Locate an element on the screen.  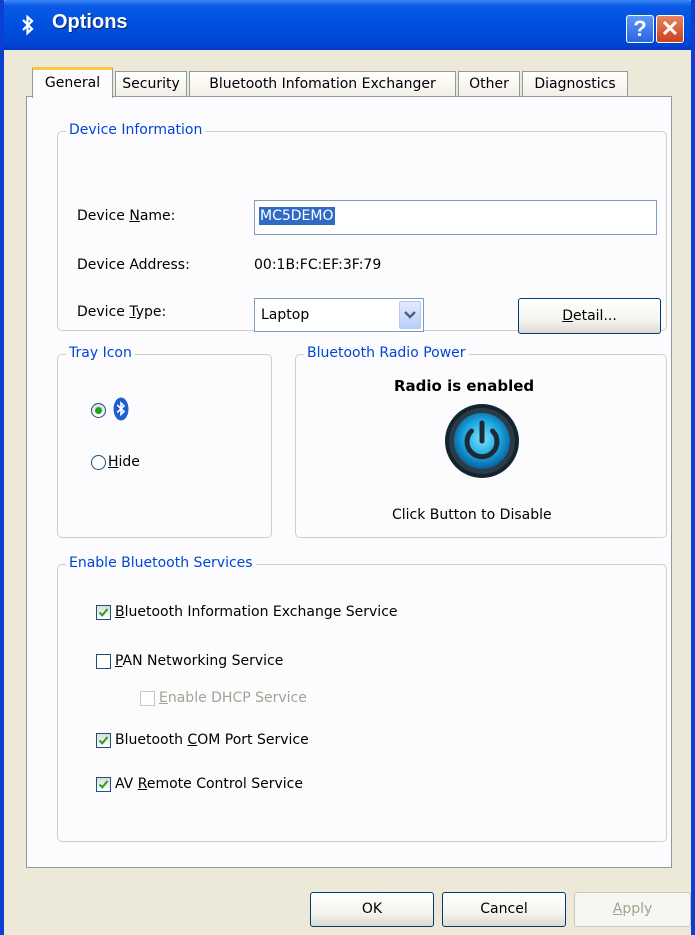
service-label: Bluetooth COM Port Service is located at coordinates (212, 740).